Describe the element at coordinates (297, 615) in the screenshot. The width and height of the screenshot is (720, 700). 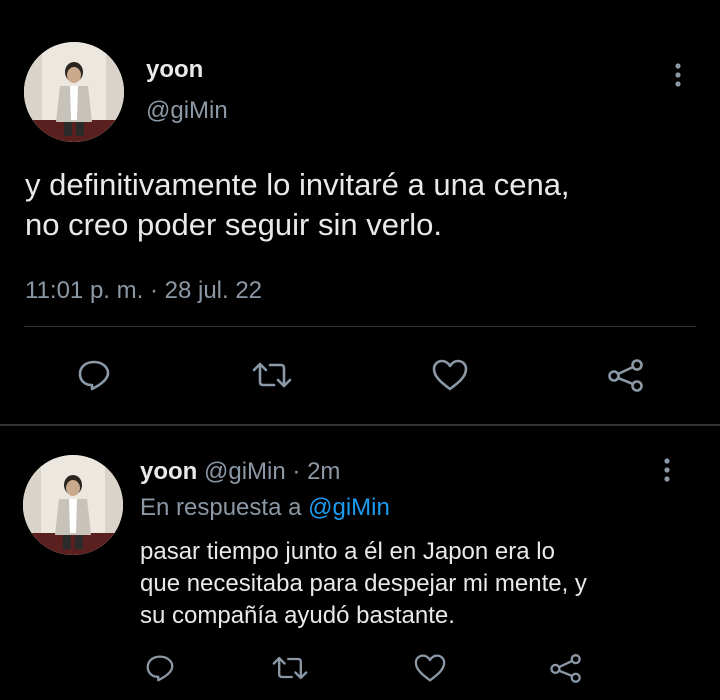
I see `tweet-text-line-3: su compañía ayudó bastante.` at that location.